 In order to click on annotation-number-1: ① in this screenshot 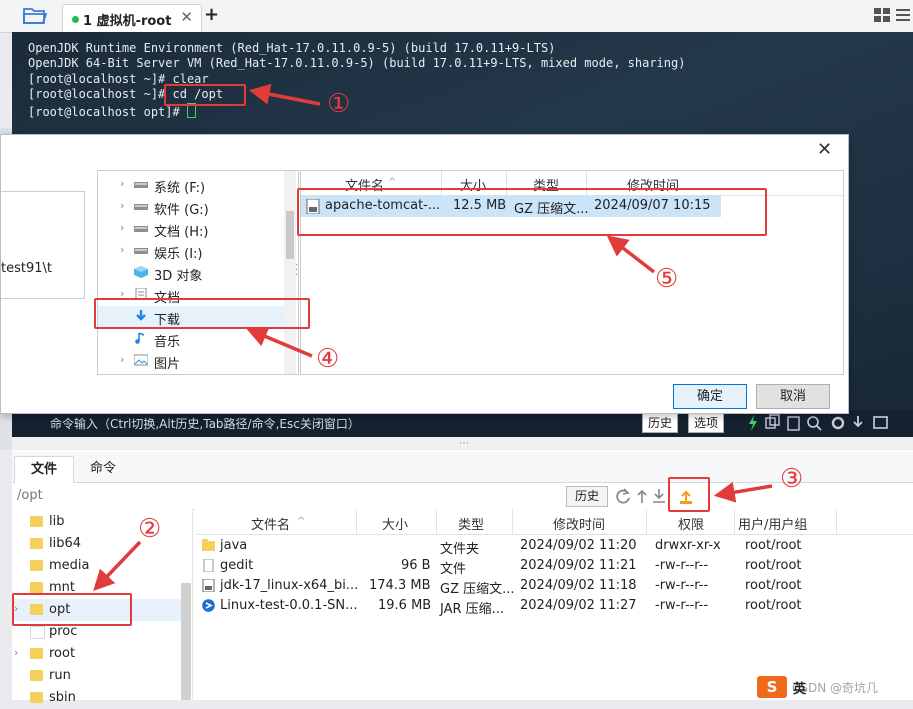, I will do `click(339, 104)`.